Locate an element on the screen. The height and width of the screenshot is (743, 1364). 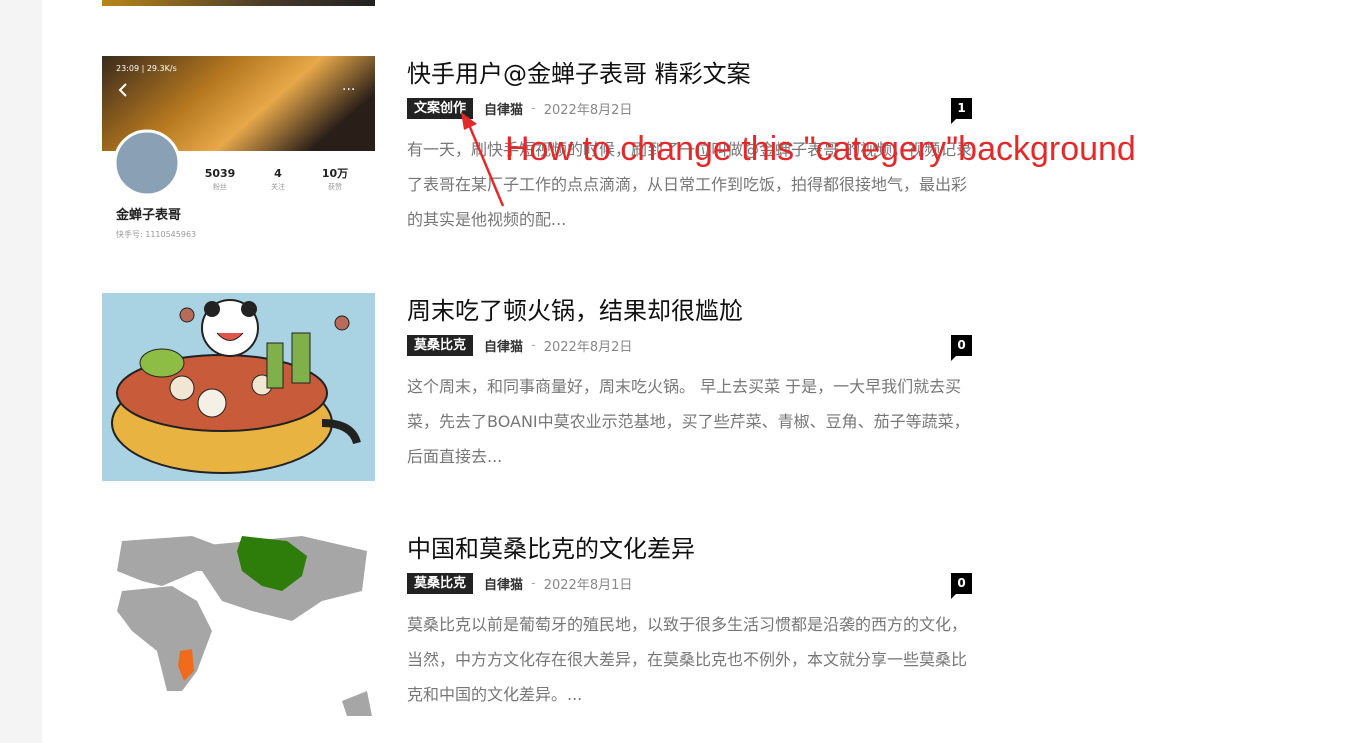
svg-text: 快手号: 1110545963 is located at coordinates (156, 234).